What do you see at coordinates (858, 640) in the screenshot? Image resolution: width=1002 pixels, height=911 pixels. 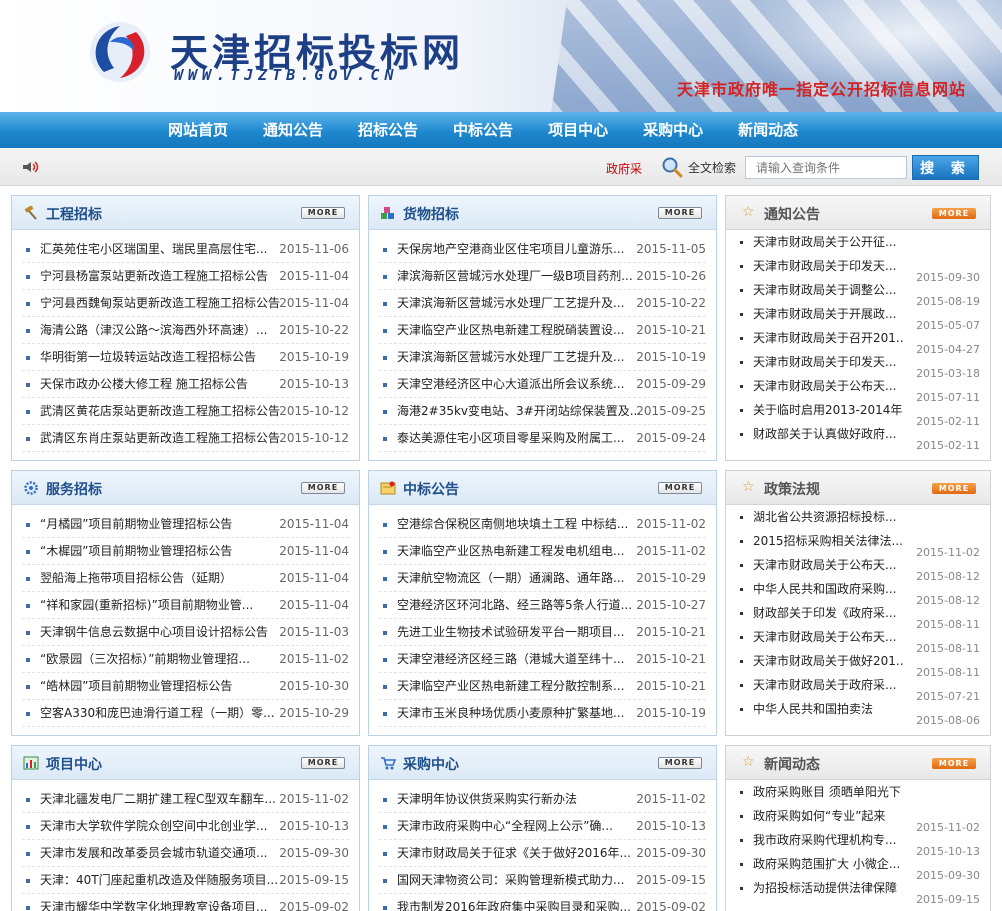 I see `list-item: 天津市财政局关于公布天... 2015-08-11` at bounding box center [858, 640].